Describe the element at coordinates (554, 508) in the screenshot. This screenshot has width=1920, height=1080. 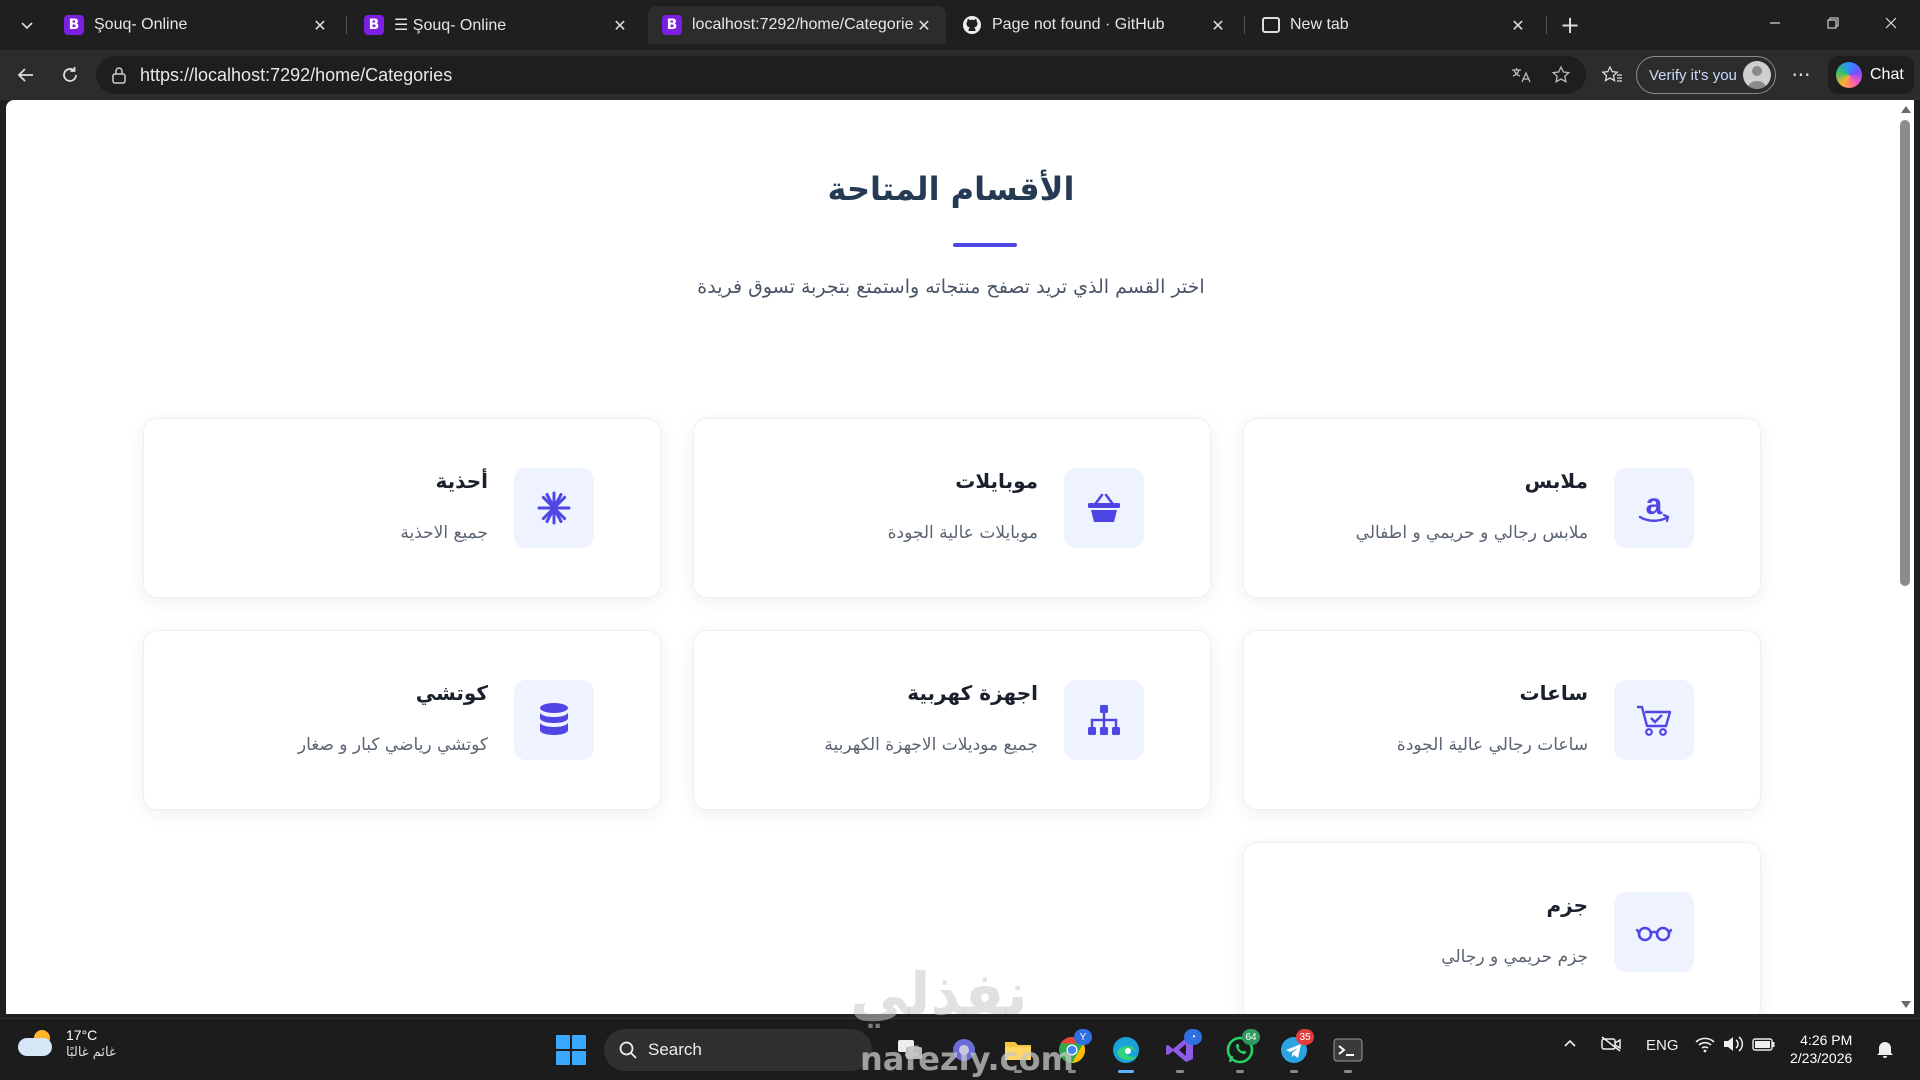
I see `asterisk-icon` at that location.